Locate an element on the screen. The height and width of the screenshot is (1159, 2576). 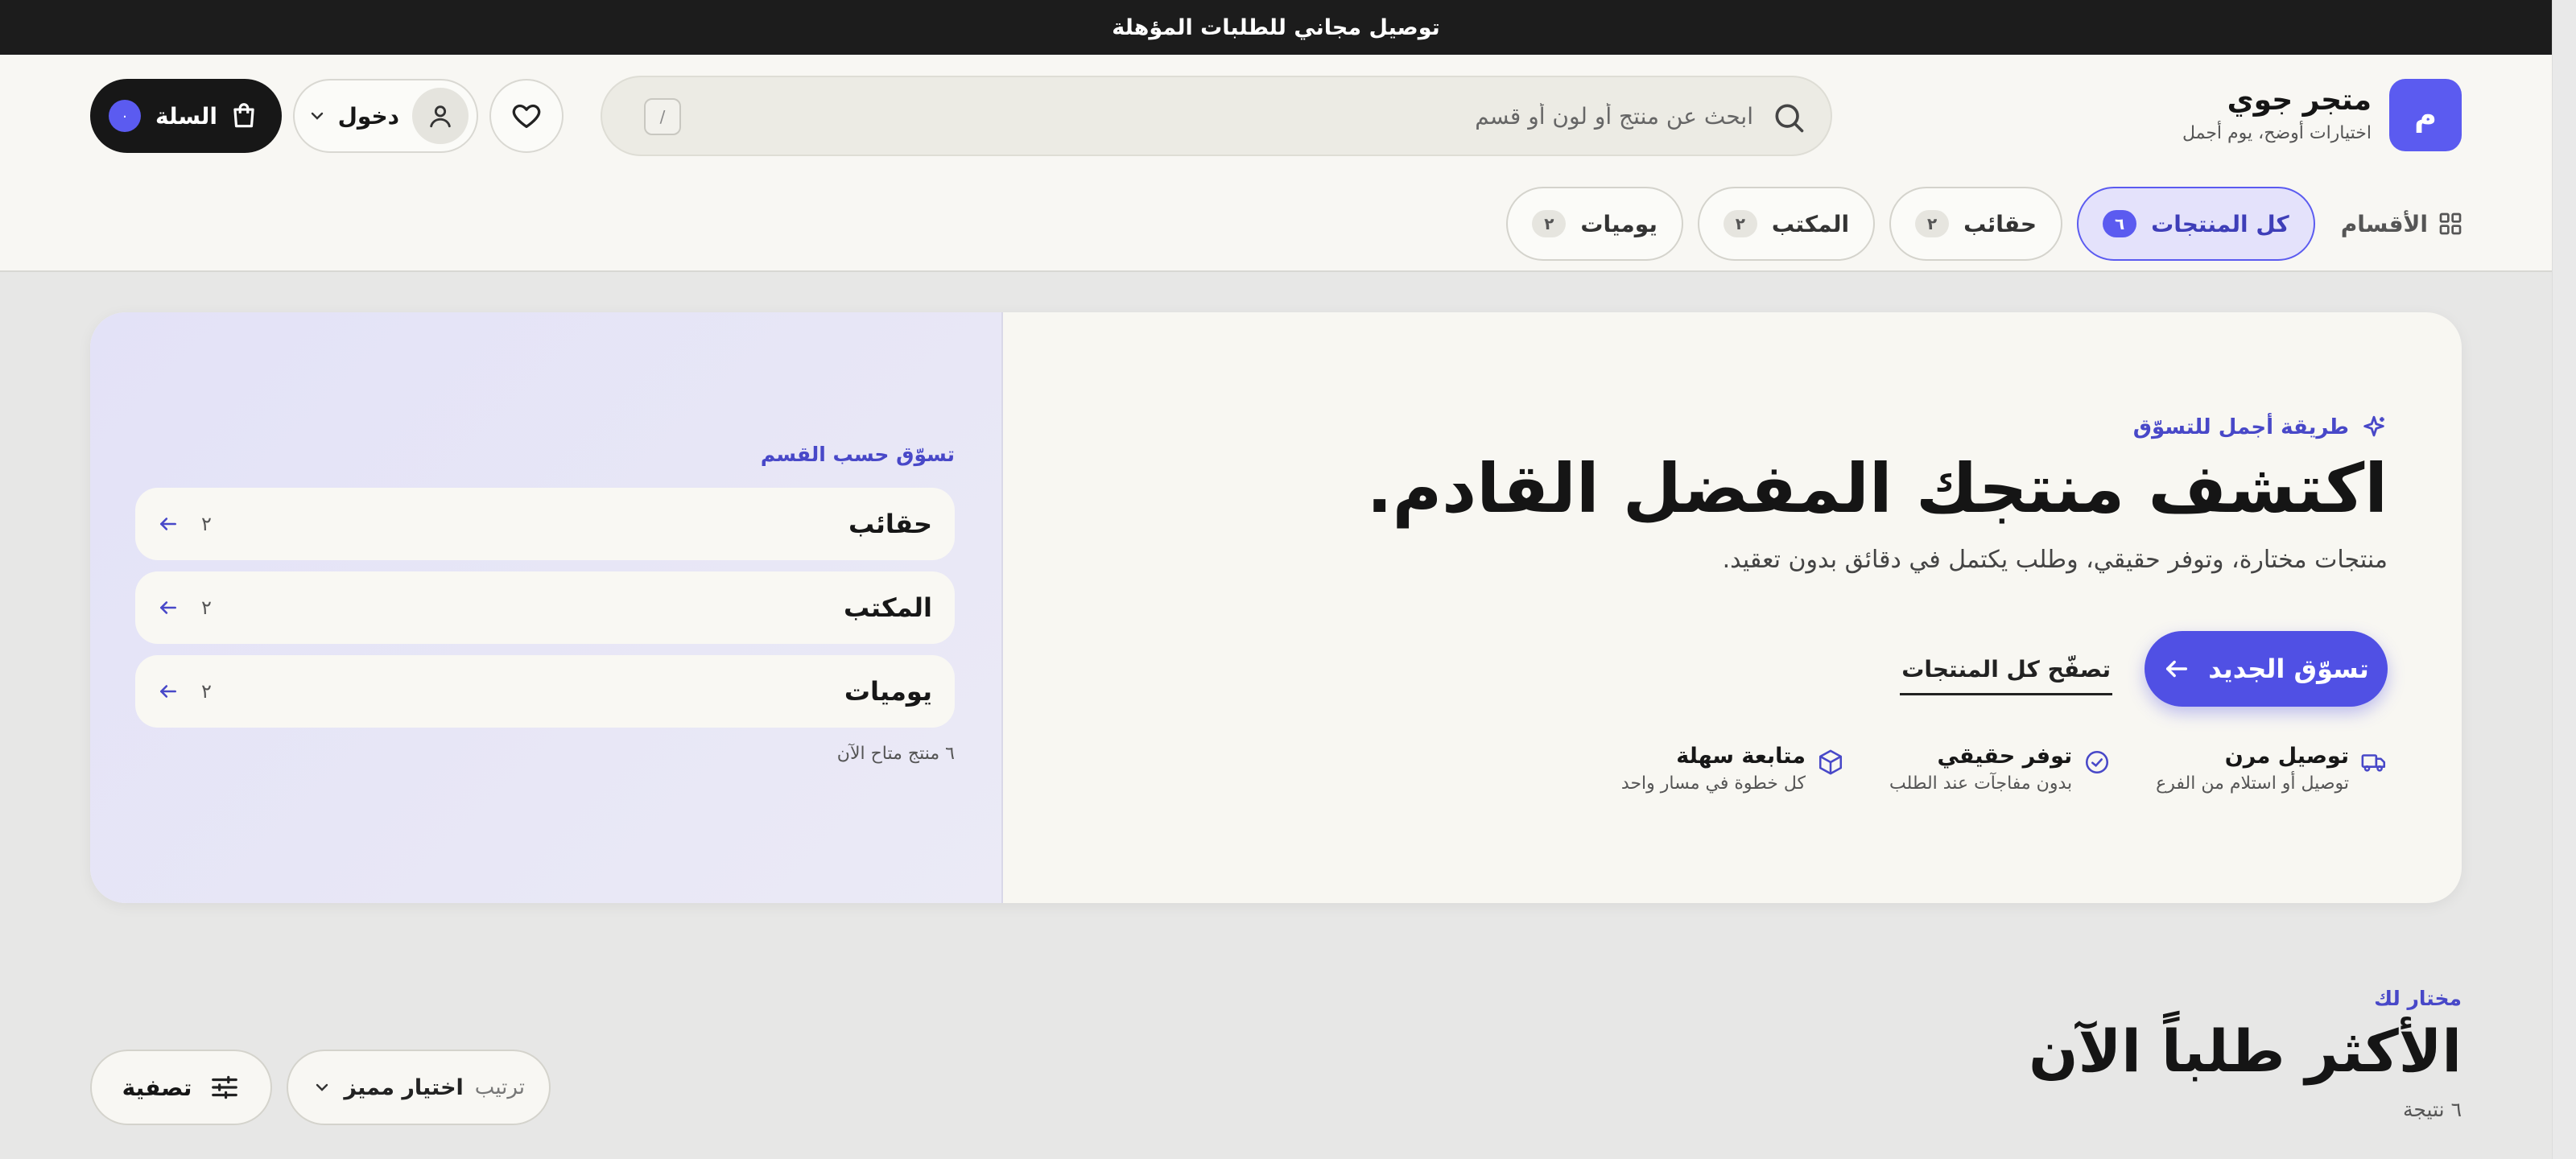
search-bar: / is located at coordinates (1216, 116).